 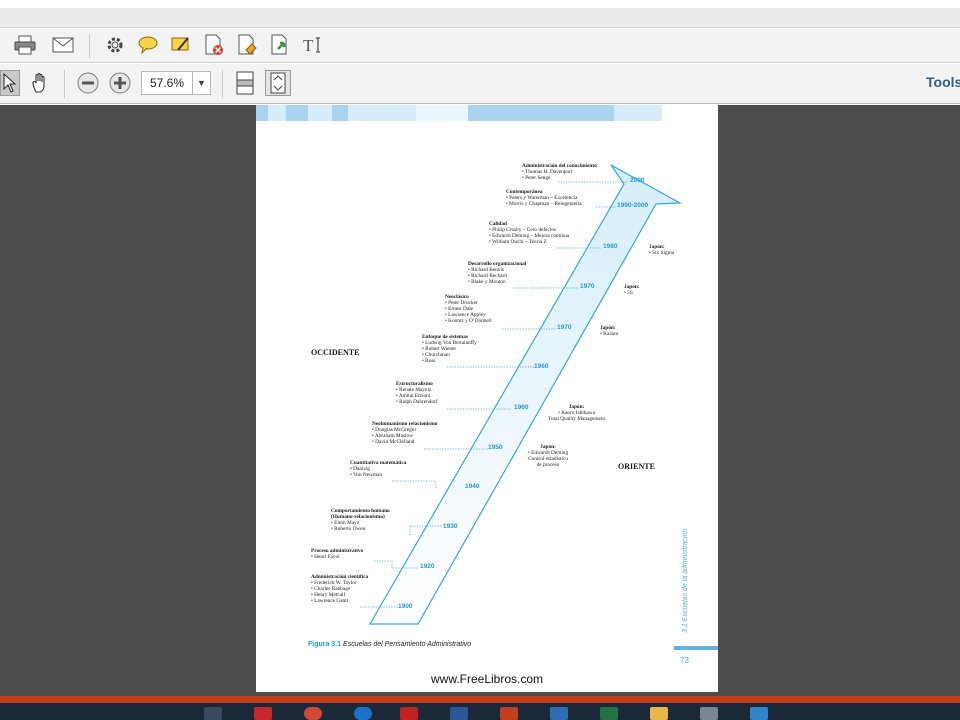 What do you see at coordinates (280, 45) in the screenshot?
I see `share-icon` at bounding box center [280, 45].